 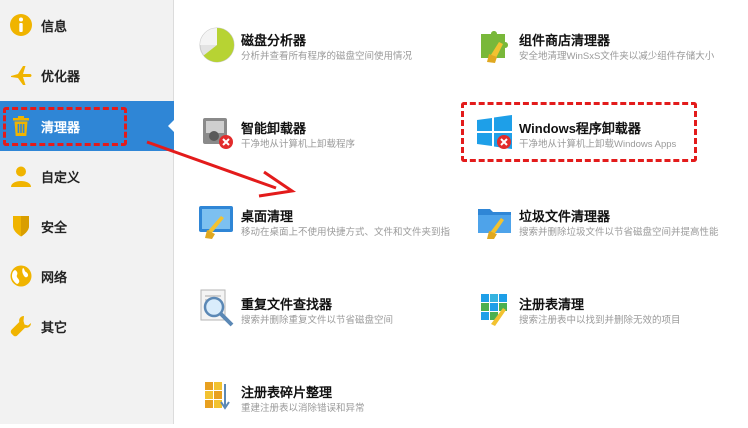 What do you see at coordinates (298, 144) in the screenshot?
I see `tool-description: 干净地从计算机上卸载程序` at bounding box center [298, 144].